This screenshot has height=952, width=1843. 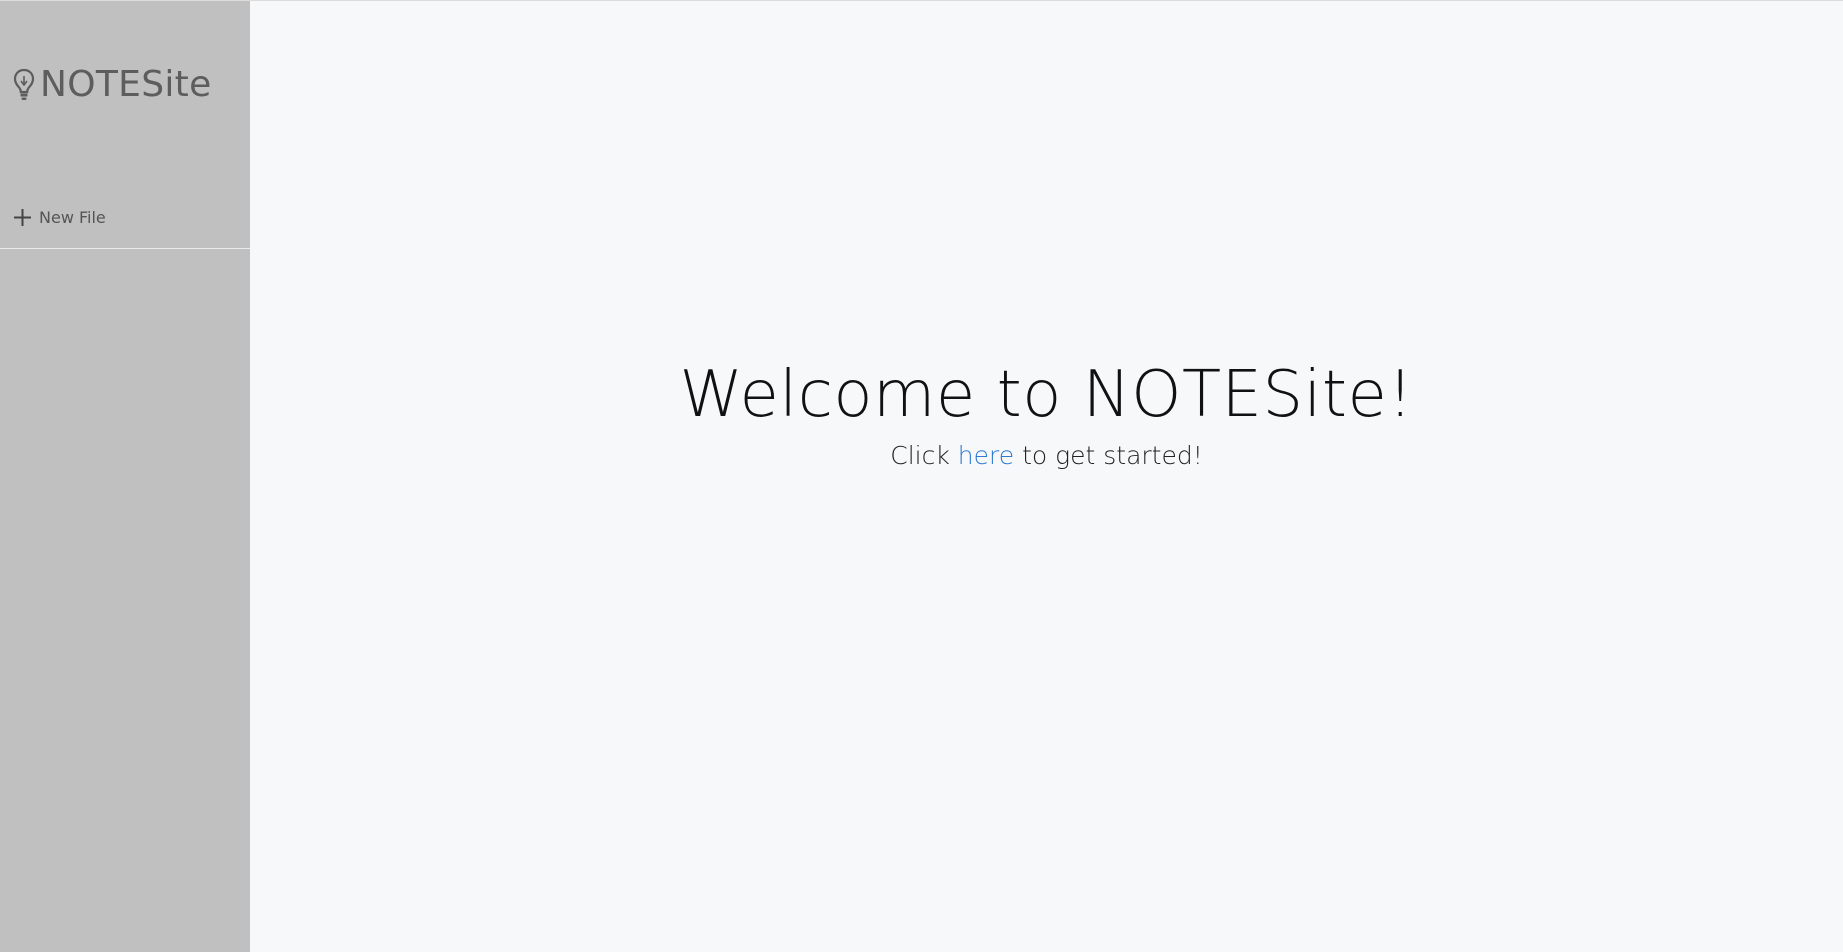 I want to click on subtitle-prefix: Click, so click(x=924, y=455).